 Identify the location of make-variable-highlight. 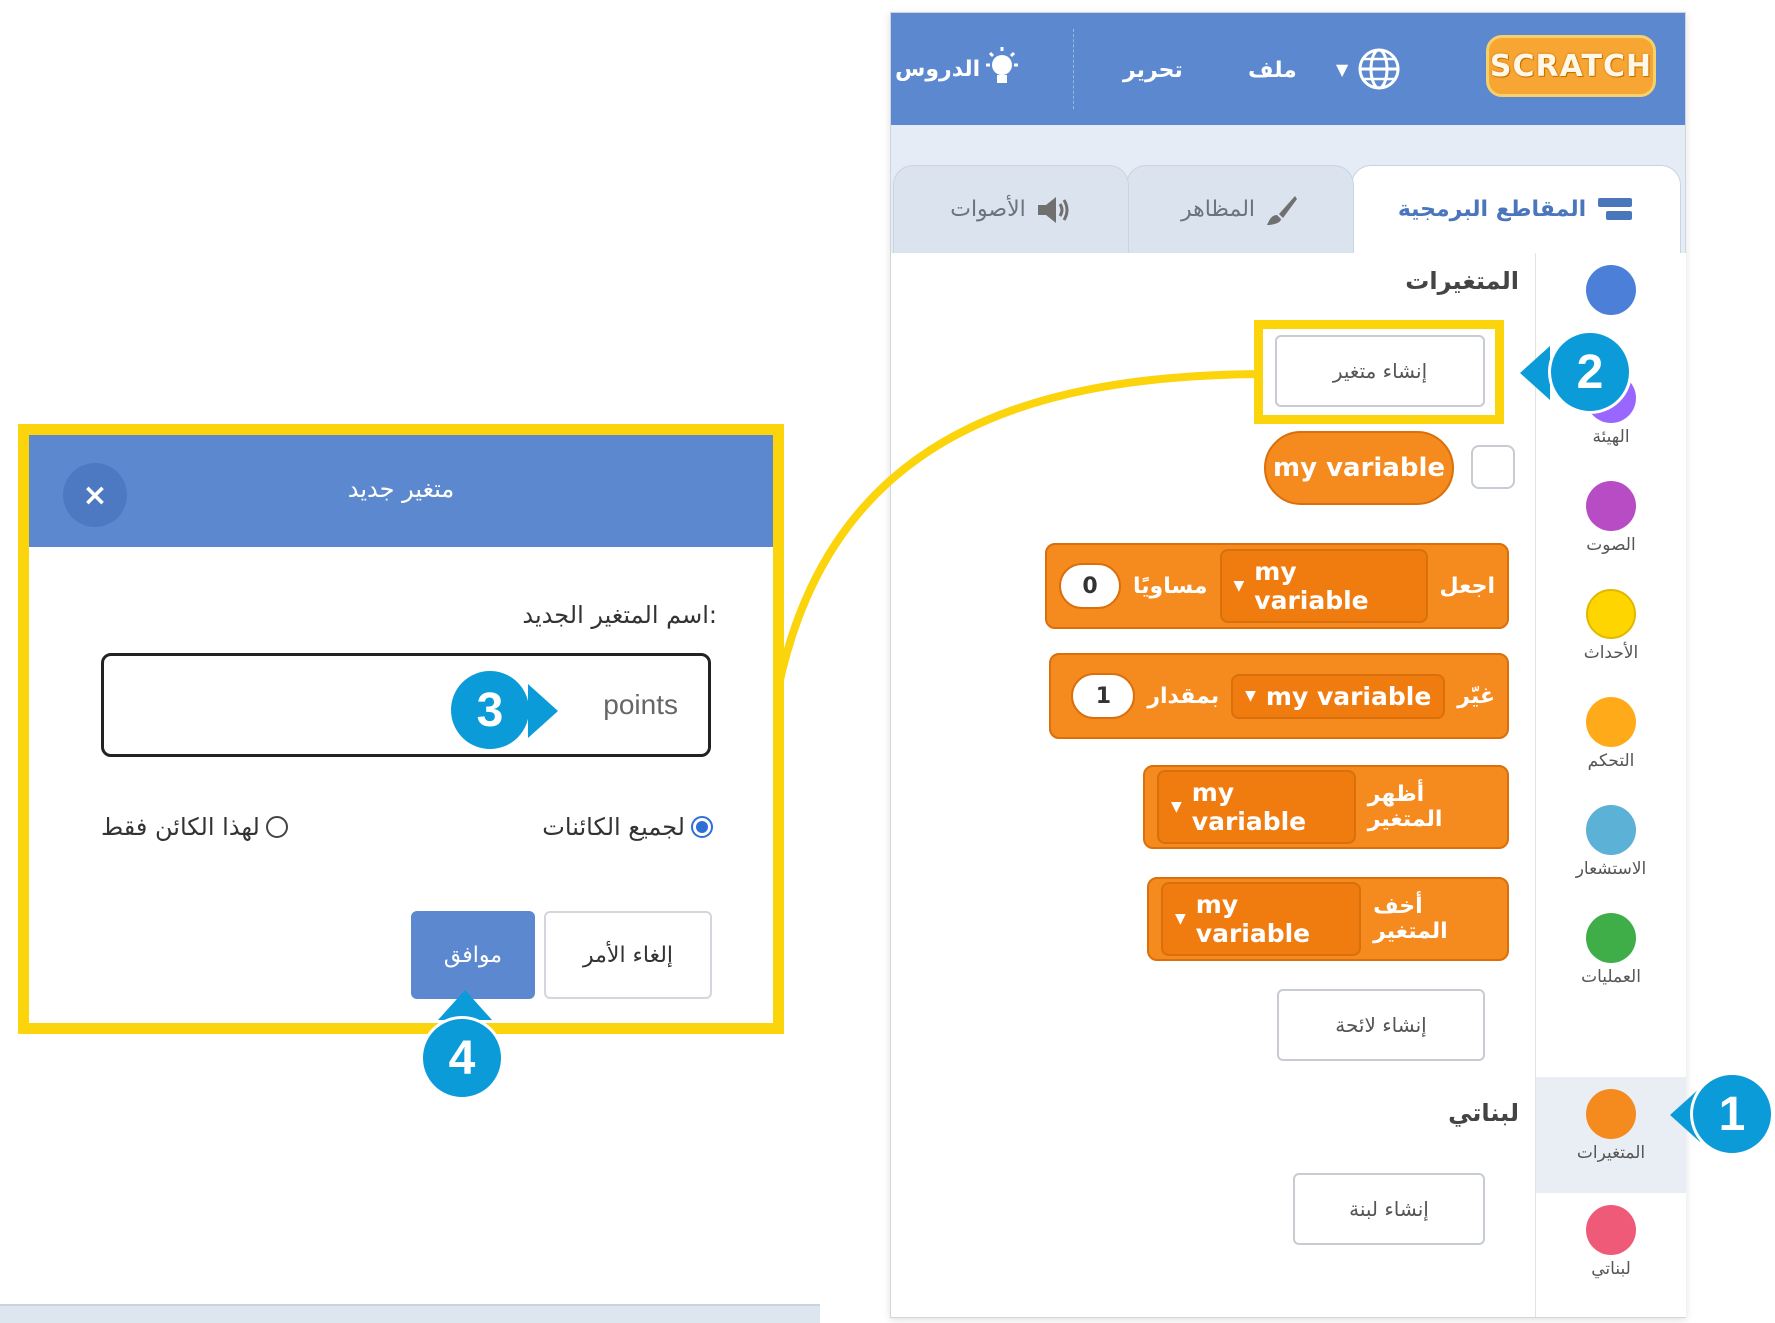
(1379, 372).